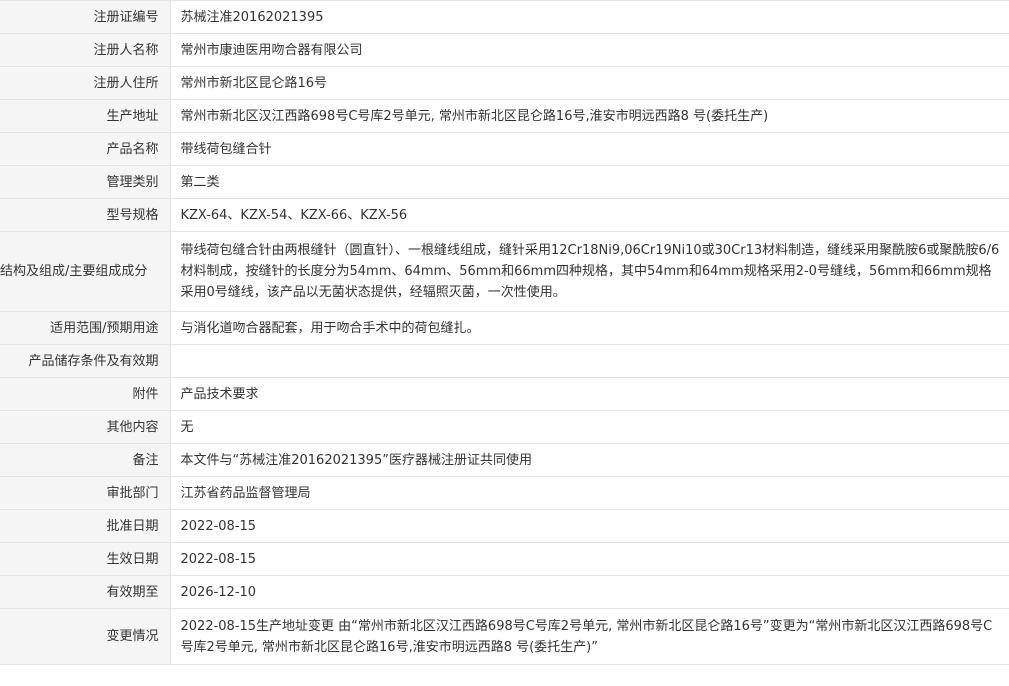 The height and width of the screenshot is (686, 1009). What do you see at coordinates (85, 460) in the screenshot?
I see `row-label: 备注` at bounding box center [85, 460].